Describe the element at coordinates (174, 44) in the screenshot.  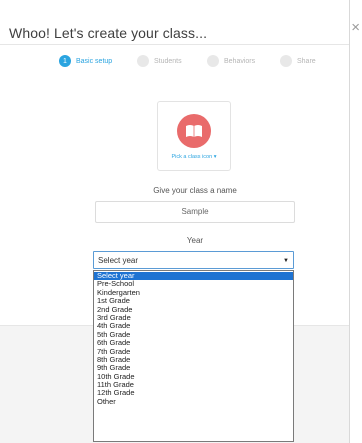
I see `header-divider` at that location.